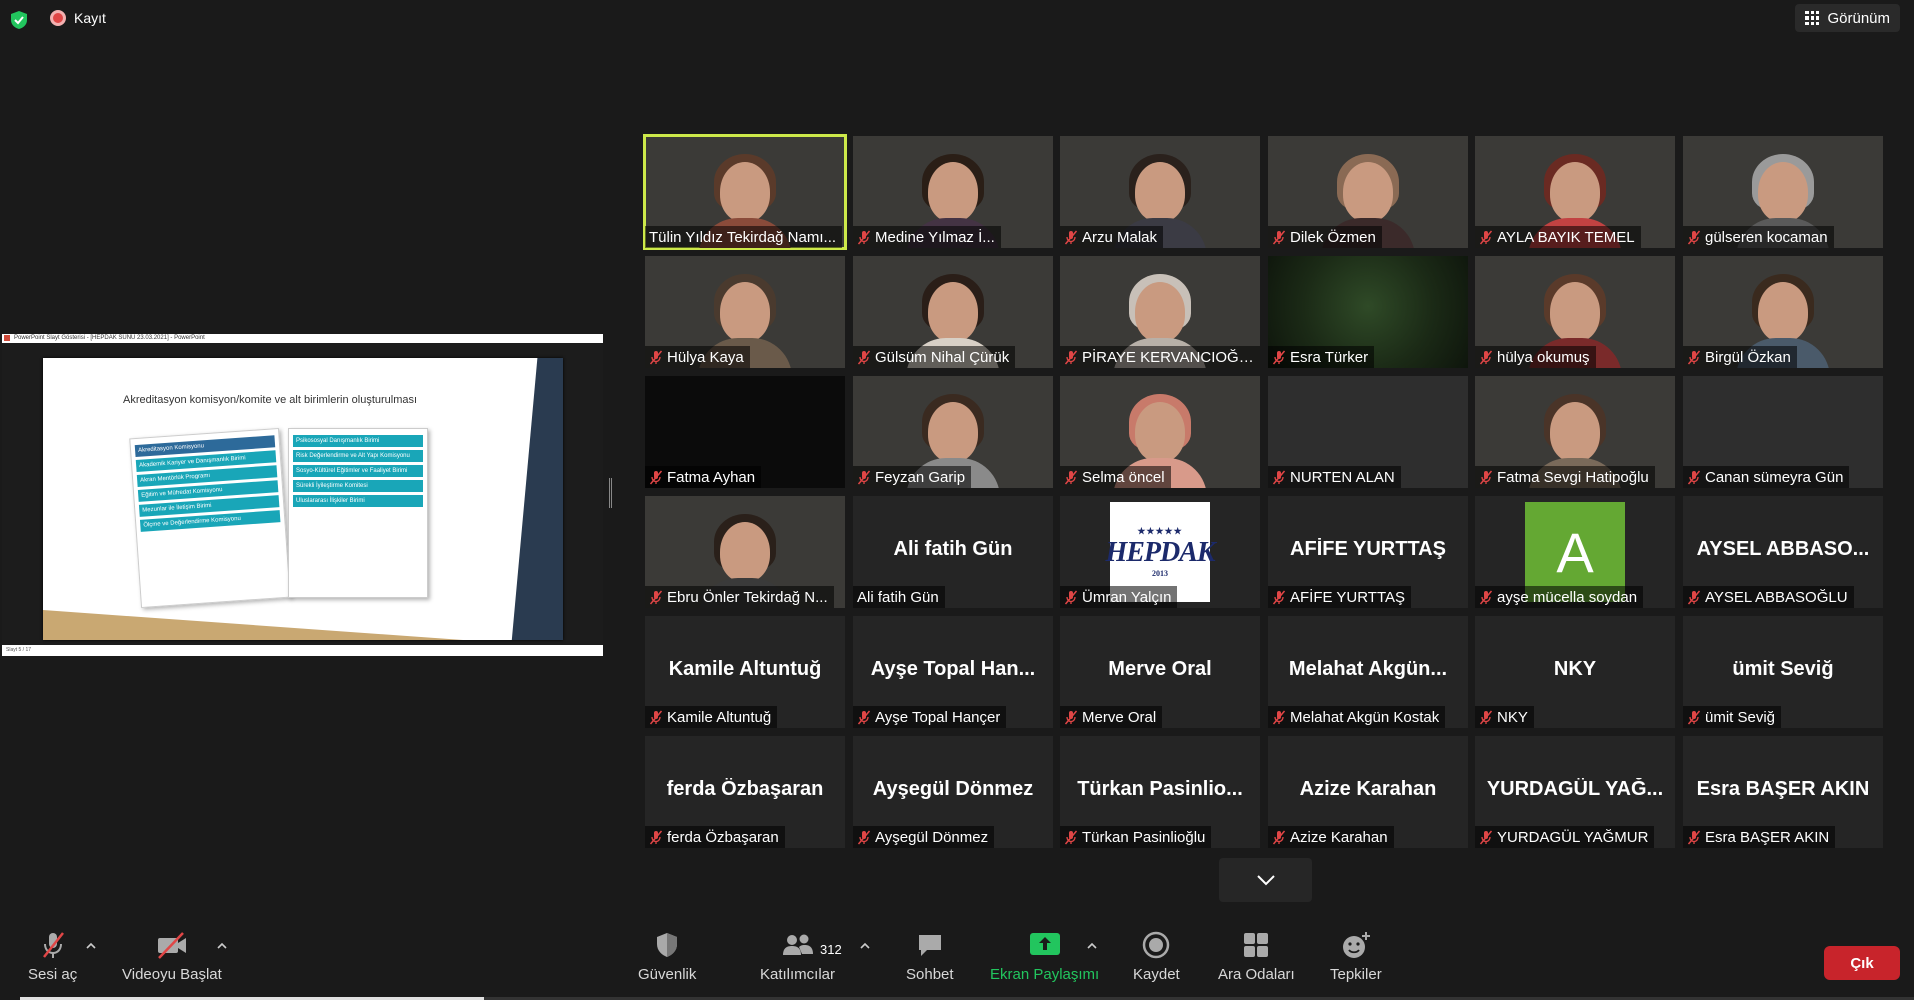 The width and height of the screenshot is (1914, 1000). Describe the element at coordinates (1368, 672) in the screenshot. I see `participant-tile: Melahat Akgün... Melahat Akgün Kostak` at that location.